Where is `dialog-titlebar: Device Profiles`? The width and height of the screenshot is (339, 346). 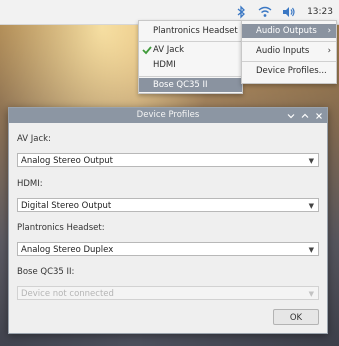 dialog-titlebar: Device Profiles is located at coordinates (168, 115).